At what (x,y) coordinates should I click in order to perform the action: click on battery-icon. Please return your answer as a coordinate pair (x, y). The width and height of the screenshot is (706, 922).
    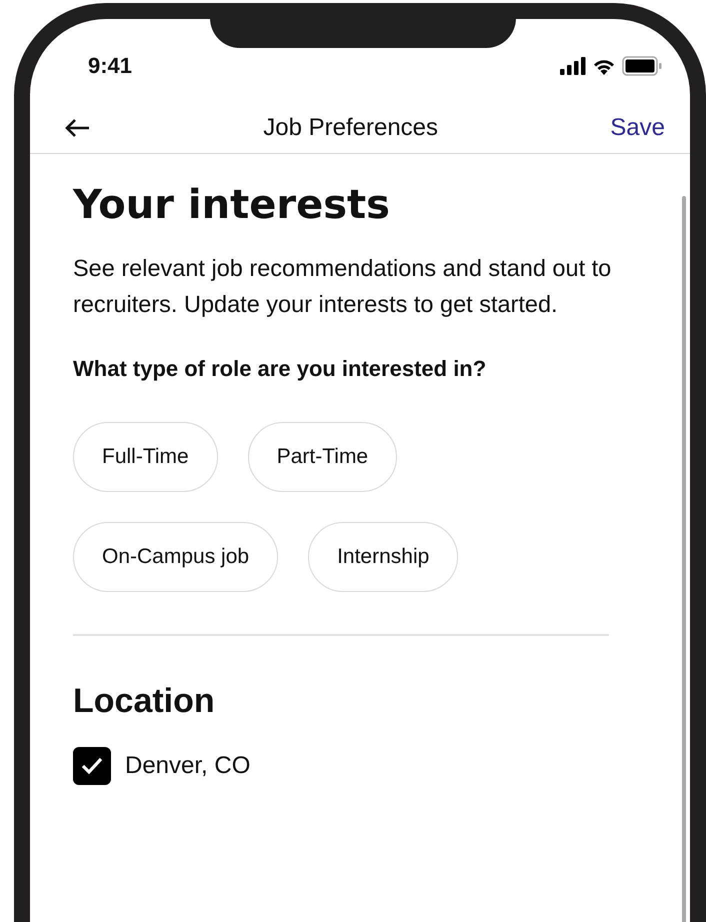
    Looking at the image, I should click on (642, 66).